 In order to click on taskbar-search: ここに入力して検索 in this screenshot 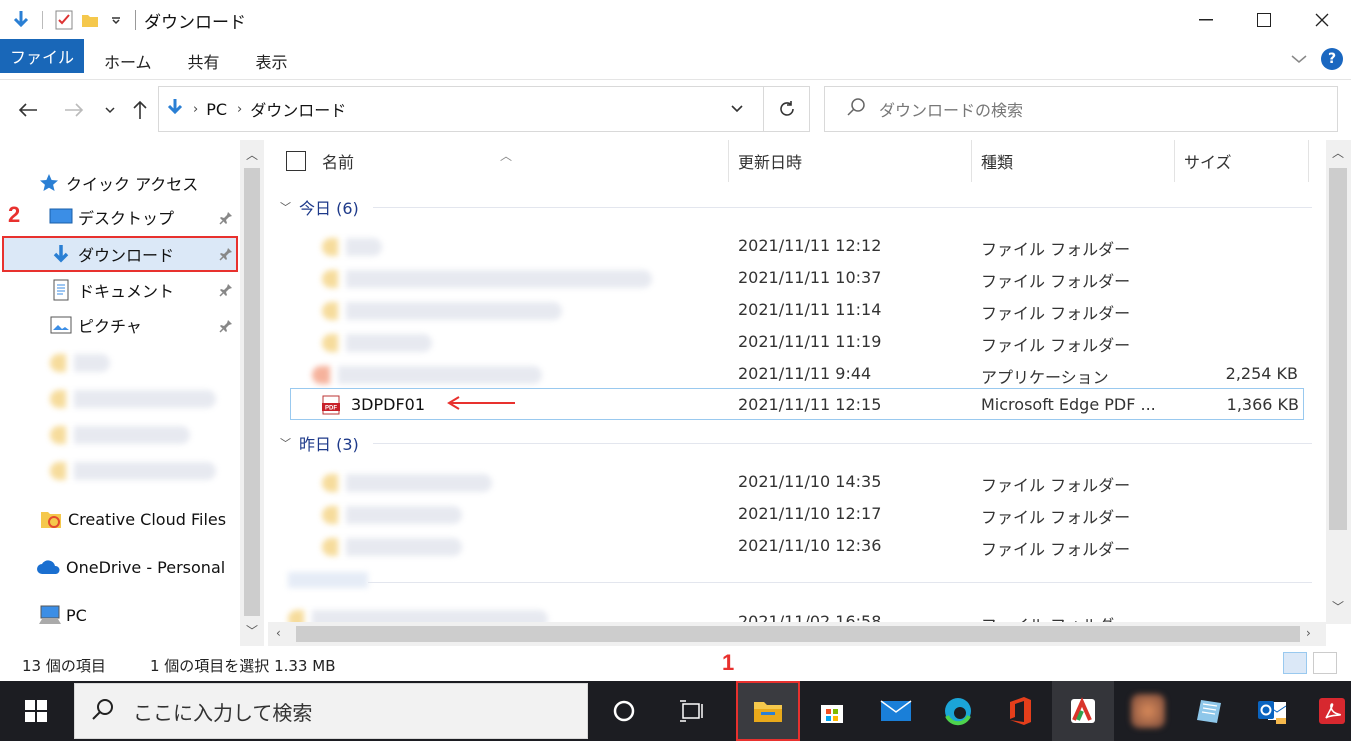, I will do `click(331, 711)`.